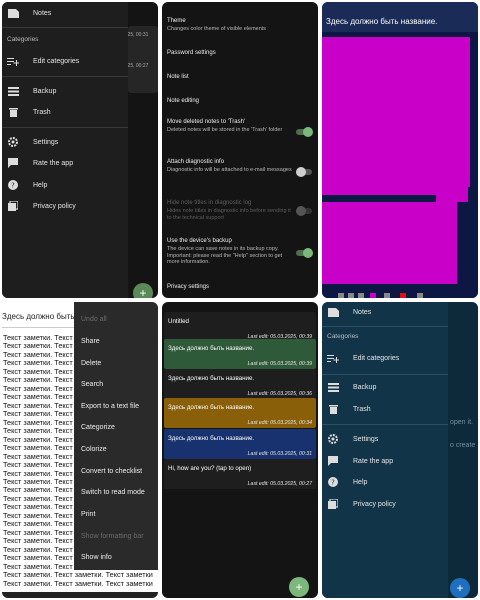 The width and height of the screenshot is (480, 600). I want to click on menu-item-share: Share, so click(90, 341).